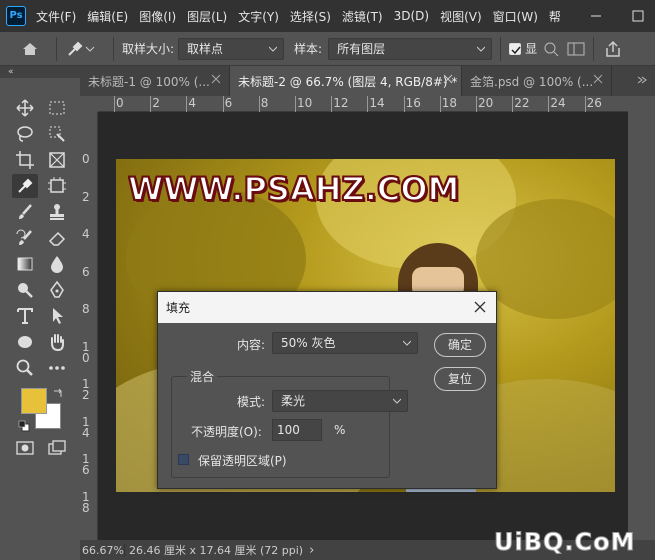 The width and height of the screenshot is (655, 560). What do you see at coordinates (57, 316) in the screenshot?
I see `path-select-tool` at bounding box center [57, 316].